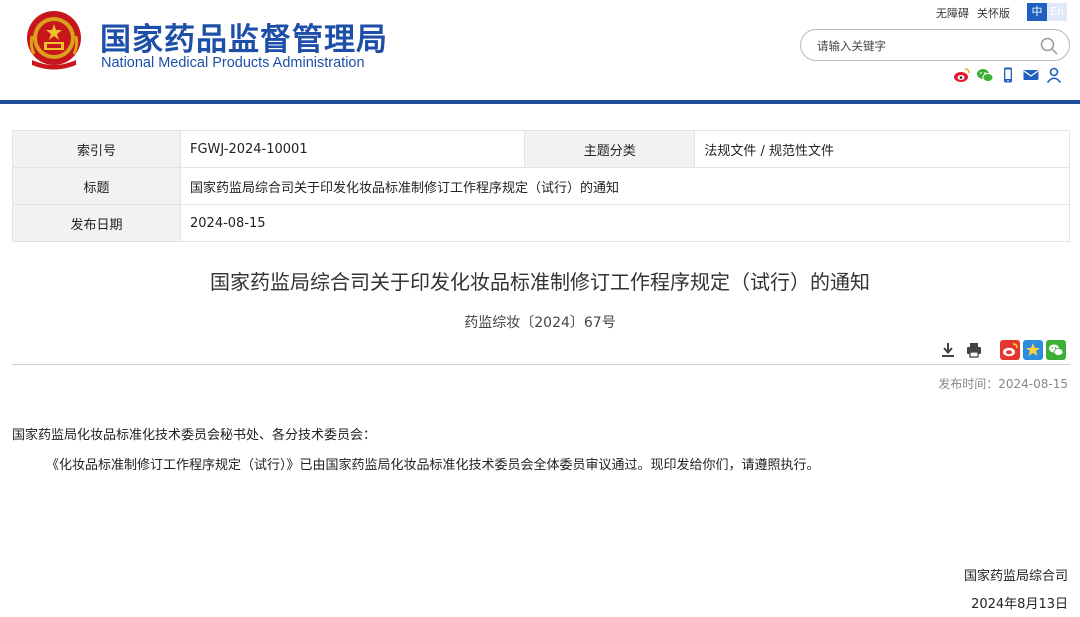 Image resolution: width=1080 pixels, height=617 pixels. What do you see at coordinates (985, 75) in the screenshot?
I see `wechat-icon` at bounding box center [985, 75].